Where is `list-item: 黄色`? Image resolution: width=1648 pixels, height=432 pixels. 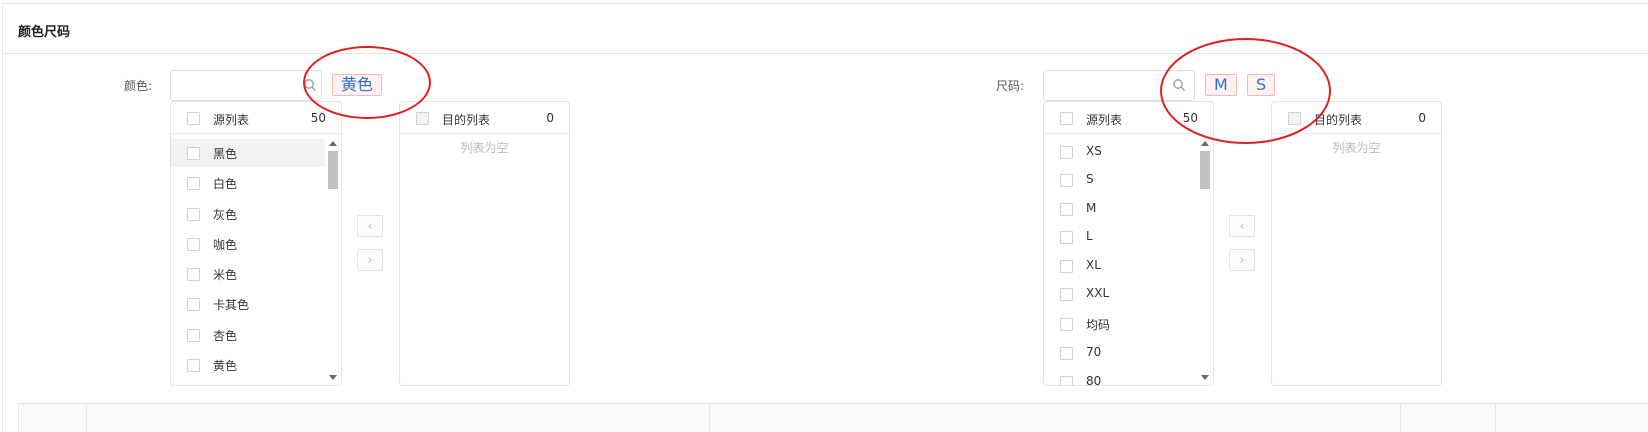 list-item: 黄色 is located at coordinates (248, 365).